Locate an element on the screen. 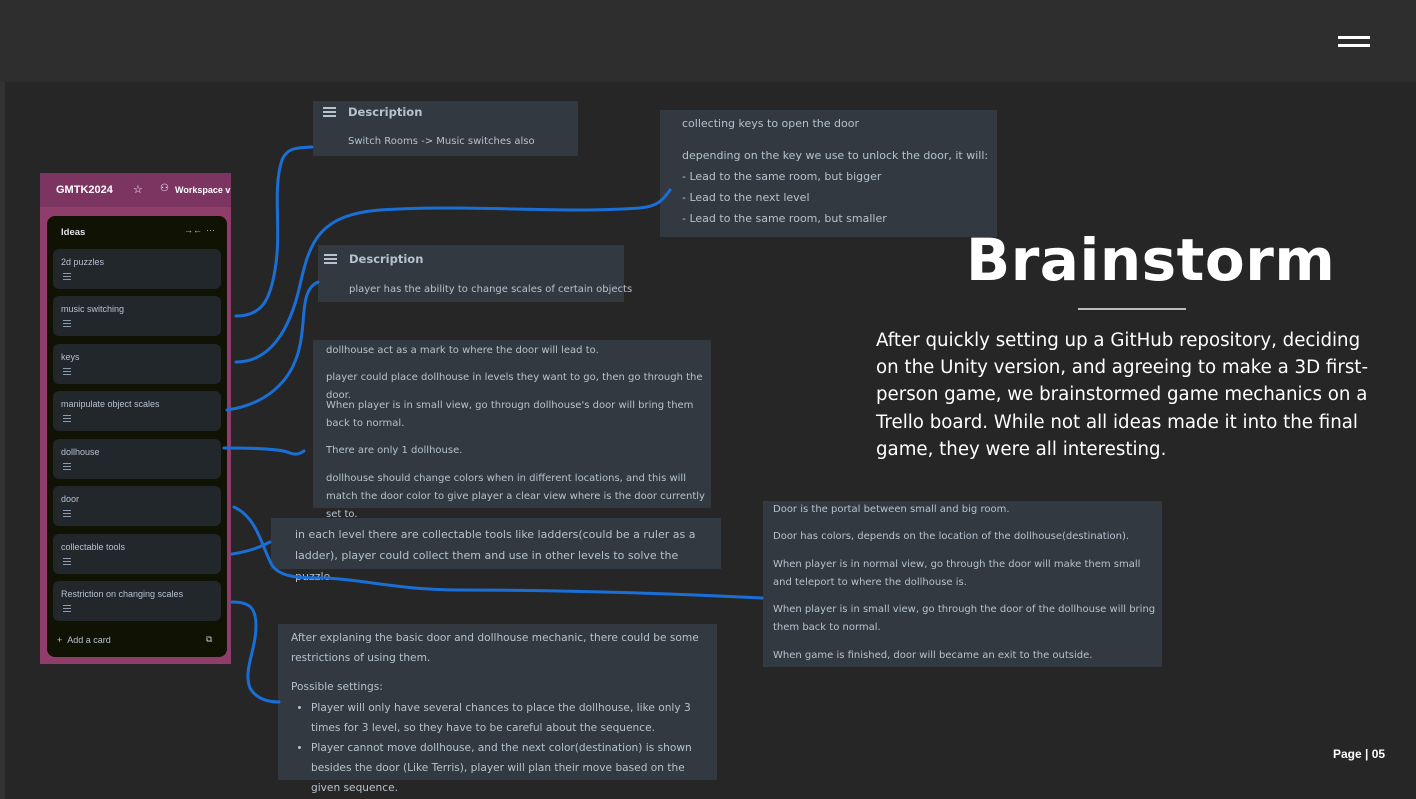 This screenshot has height=799, width=1416. connector-restriction is located at coordinates (255, 652).